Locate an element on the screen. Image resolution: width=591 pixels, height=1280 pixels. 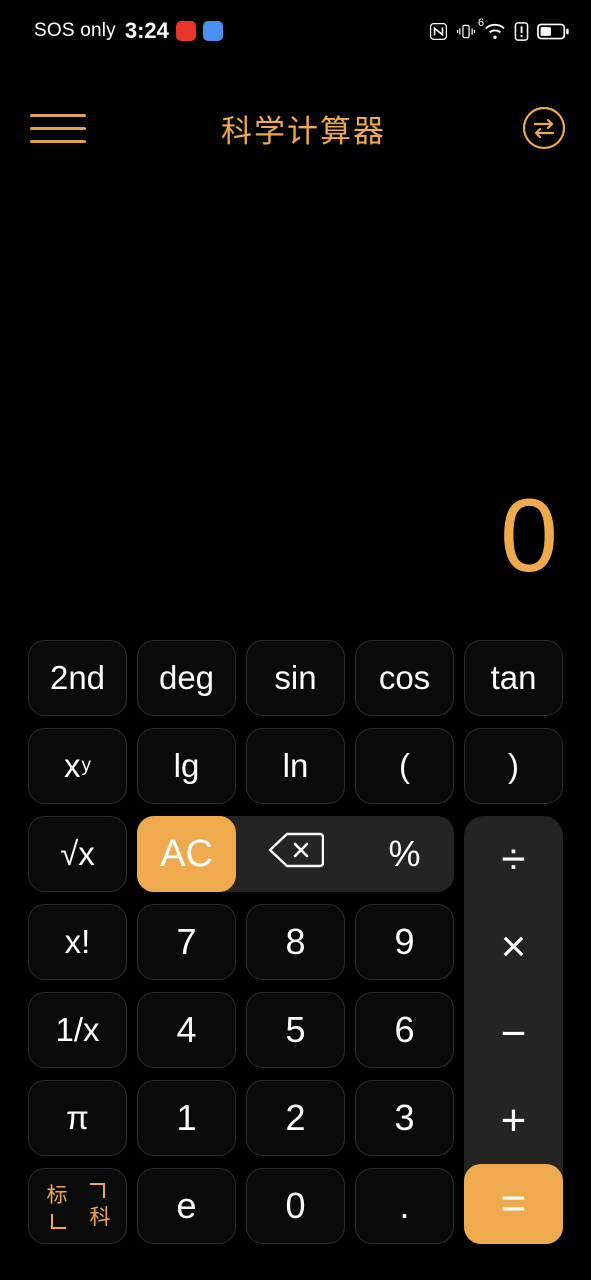
key-multiply: × is located at coordinates (513, 946).